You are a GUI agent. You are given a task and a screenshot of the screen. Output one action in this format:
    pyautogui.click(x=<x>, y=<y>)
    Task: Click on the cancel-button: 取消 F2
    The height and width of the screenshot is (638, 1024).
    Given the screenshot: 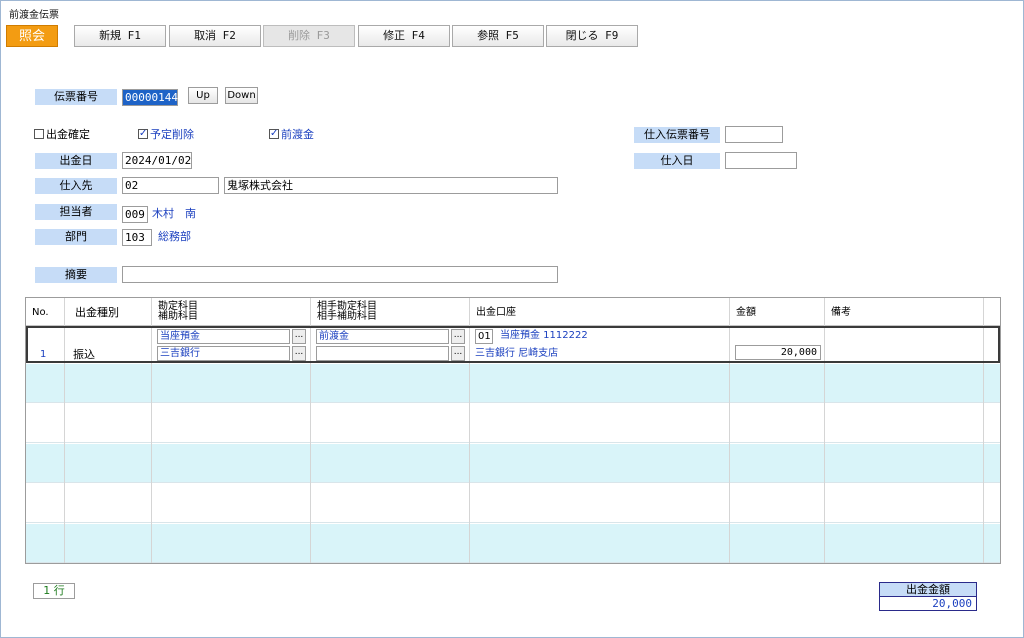 What is the action you would take?
    pyautogui.click(x=215, y=36)
    